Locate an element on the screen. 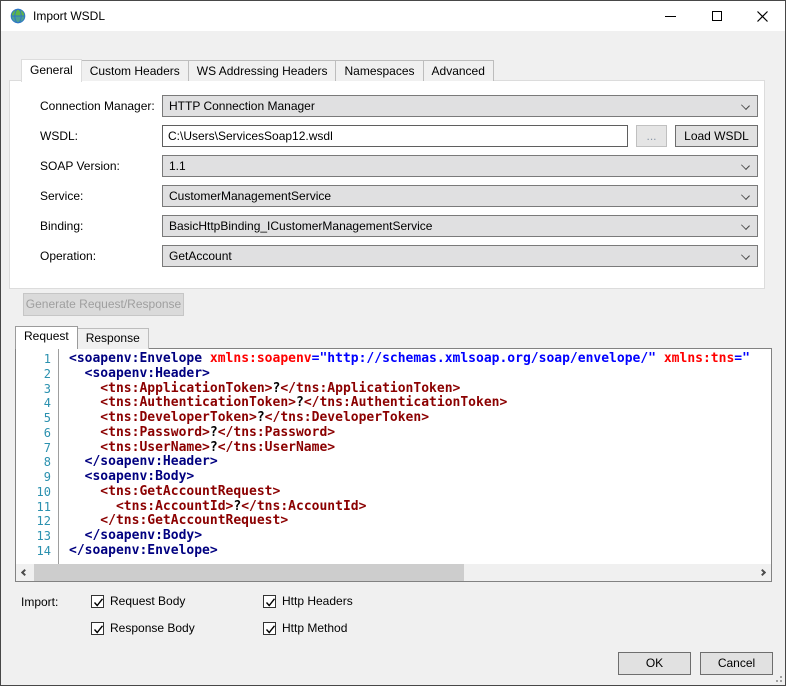  window-title: Import WSDL is located at coordinates (69, 16).